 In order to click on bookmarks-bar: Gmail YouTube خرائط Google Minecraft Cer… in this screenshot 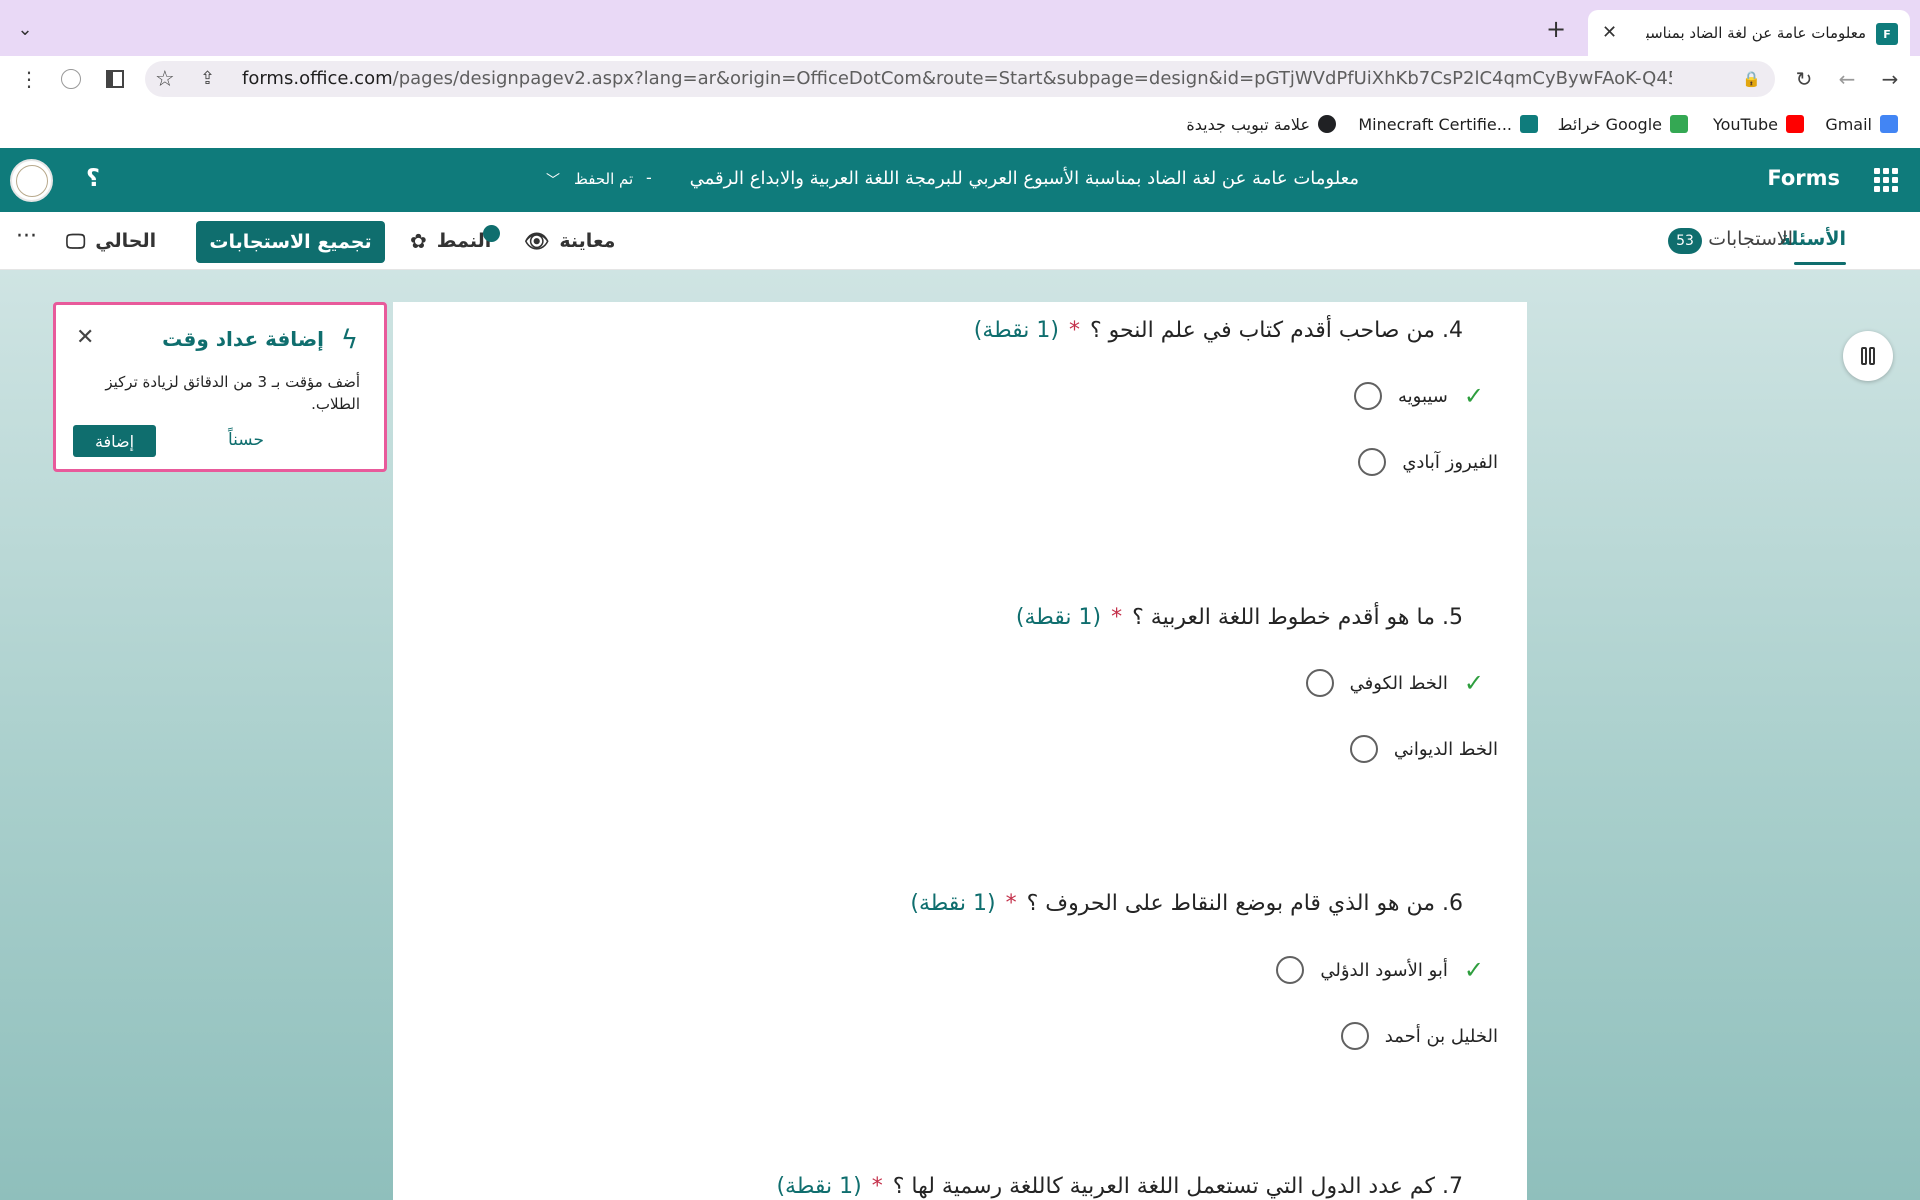, I will do `click(960, 124)`.